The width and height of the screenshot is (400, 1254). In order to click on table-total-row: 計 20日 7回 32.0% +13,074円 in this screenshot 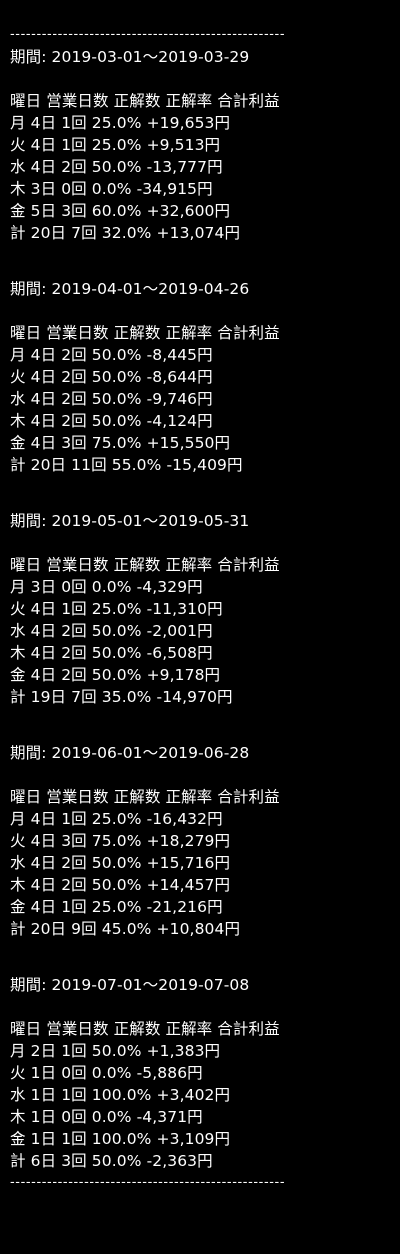, I will do `click(125, 233)`.